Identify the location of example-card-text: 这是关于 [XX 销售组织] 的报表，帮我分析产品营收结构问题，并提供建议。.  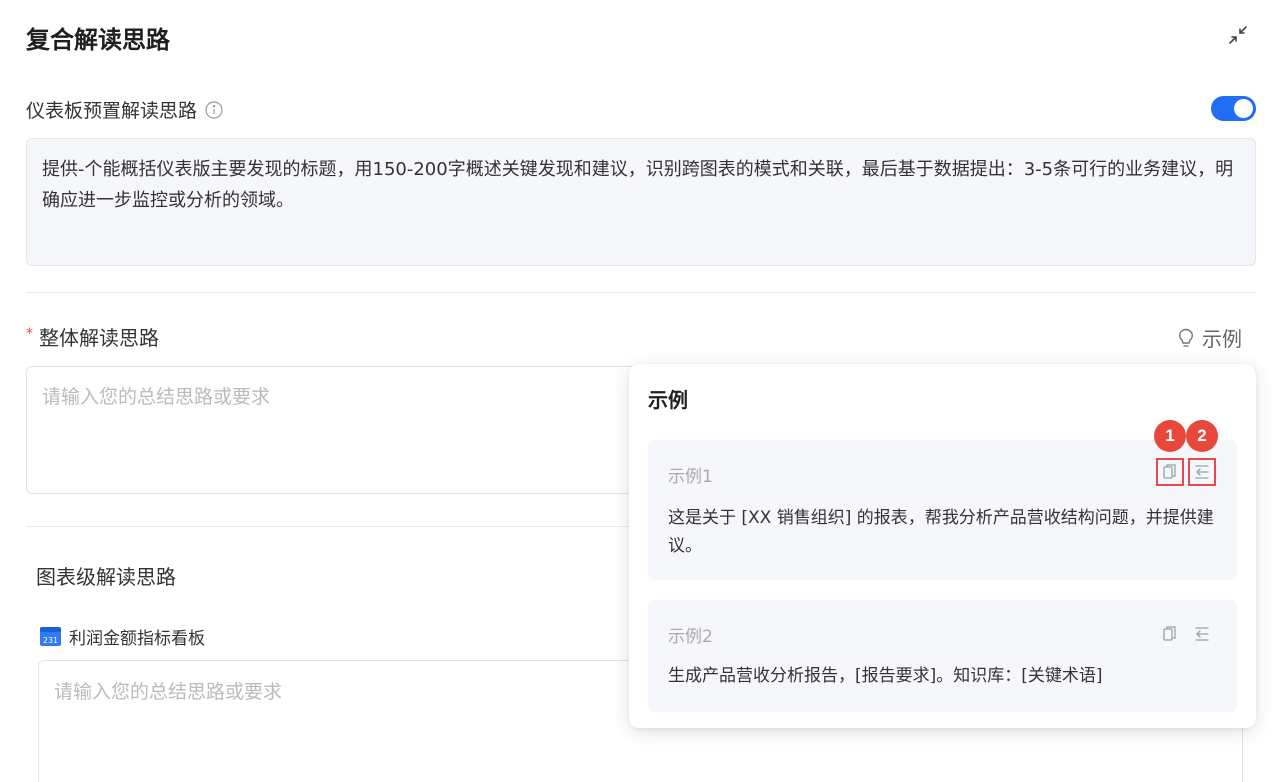
(941, 532).